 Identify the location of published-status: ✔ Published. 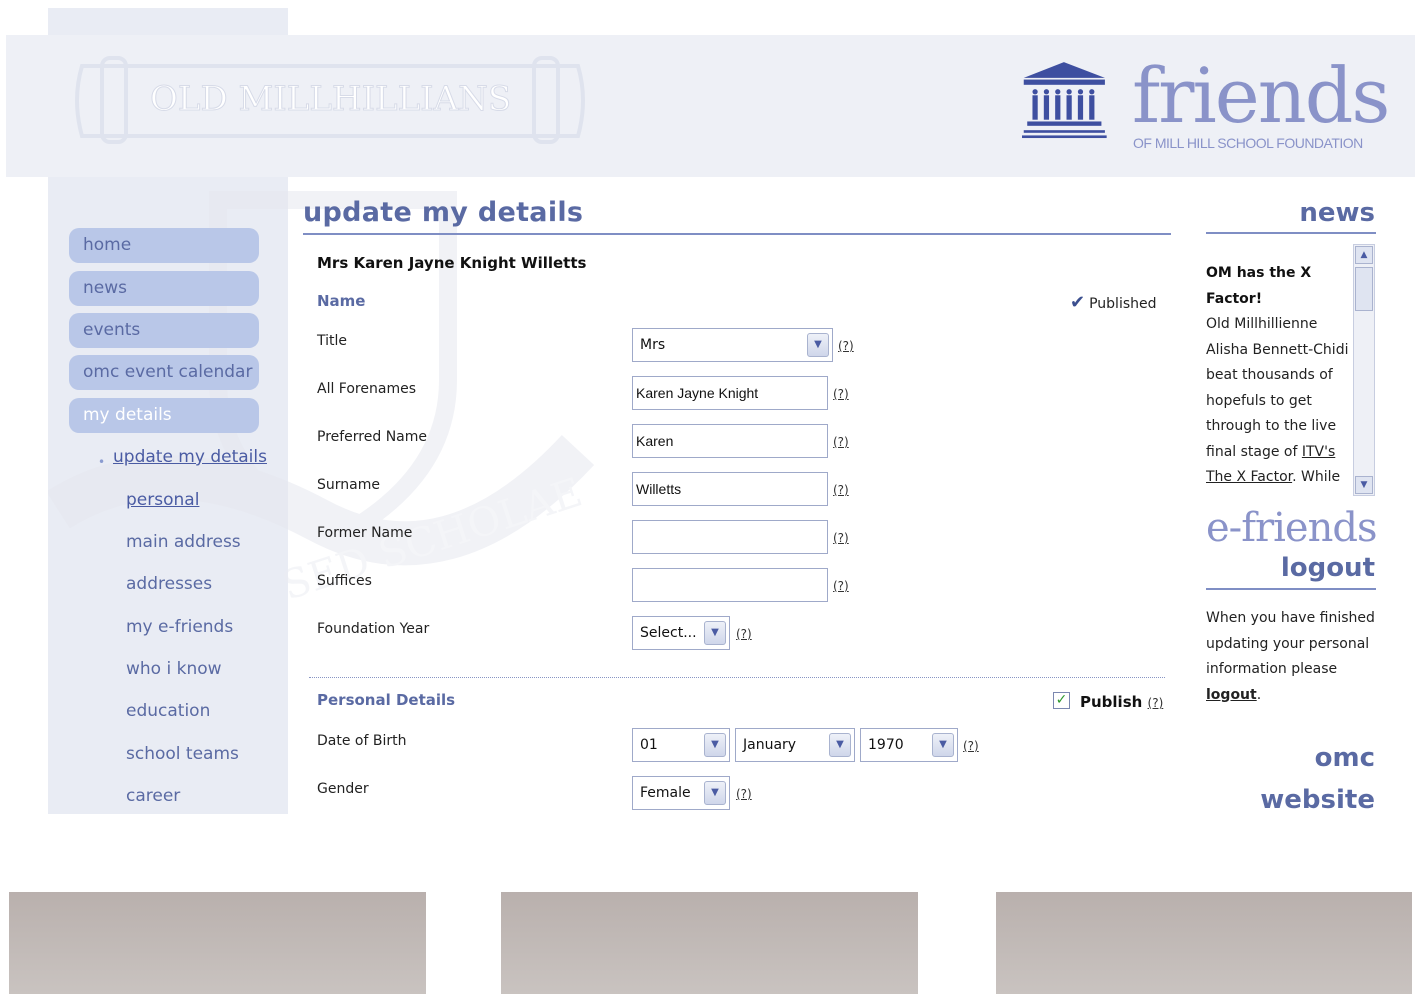
(1113, 302).